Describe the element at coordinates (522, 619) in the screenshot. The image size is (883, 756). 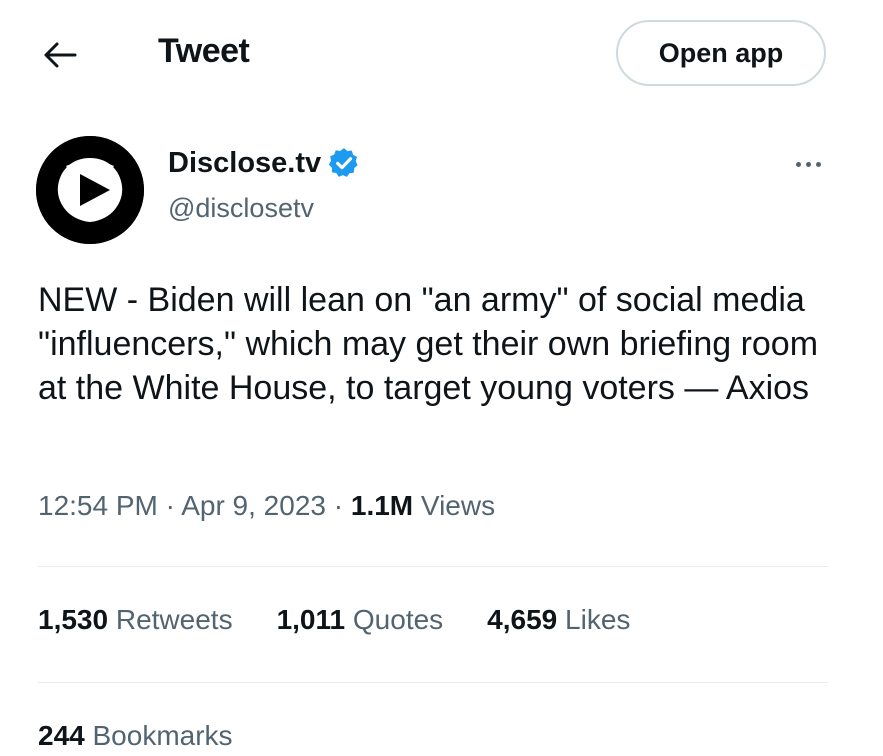
I see `likes-count: 4,659` at that location.